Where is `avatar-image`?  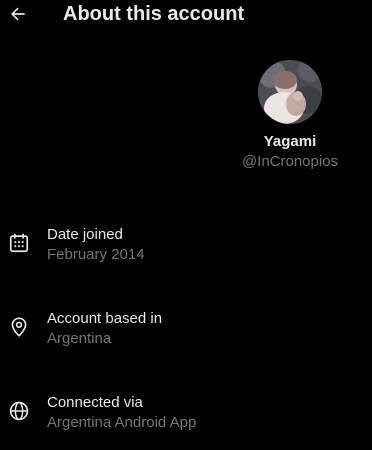 avatar-image is located at coordinates (290, 92).